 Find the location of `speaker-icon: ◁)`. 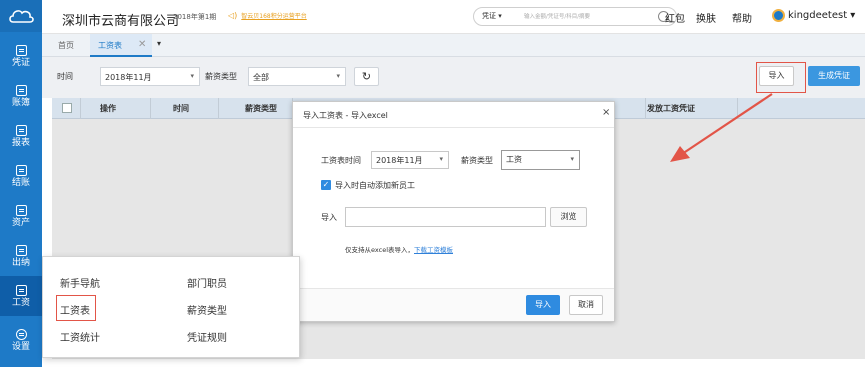

speaker-icon: ◁) is located at coordinates (233, 15).